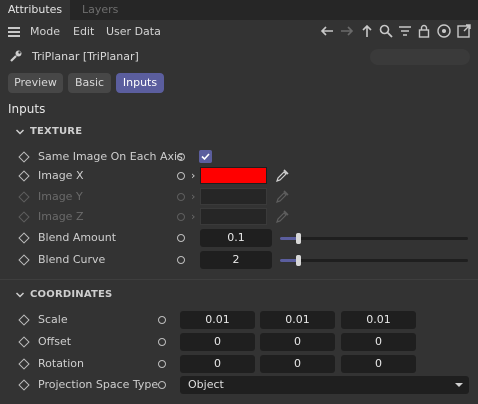  What do you see at coordinates (77, 237) in the screenshot?
I see `param-label: Blend Amount` at bounding box center [77, 237].